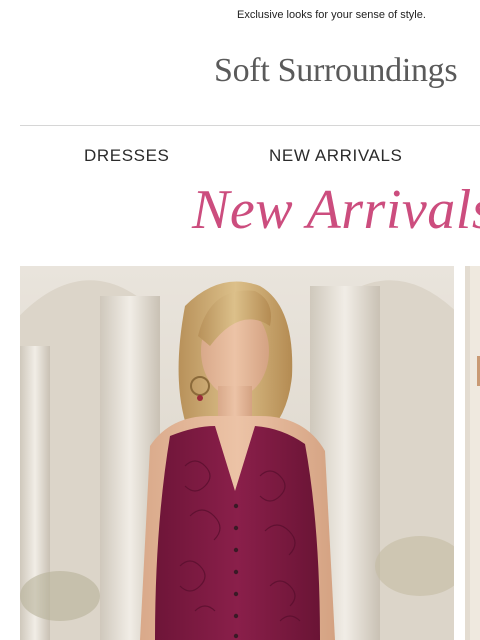 This screenshot has width=480, height=640. I want to click on brand-logo: Soft Surroundings, so click(336, 71).